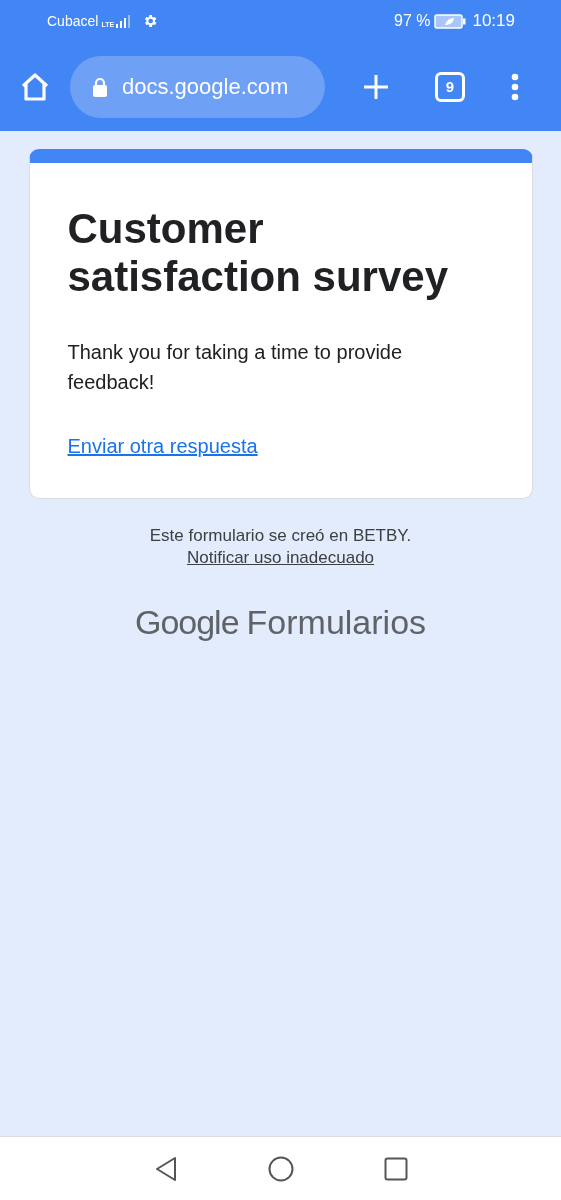  What do you see at coordinates (100, 86) in the screenshot?
I see `lock-icon` at bounding box center [100, 86].